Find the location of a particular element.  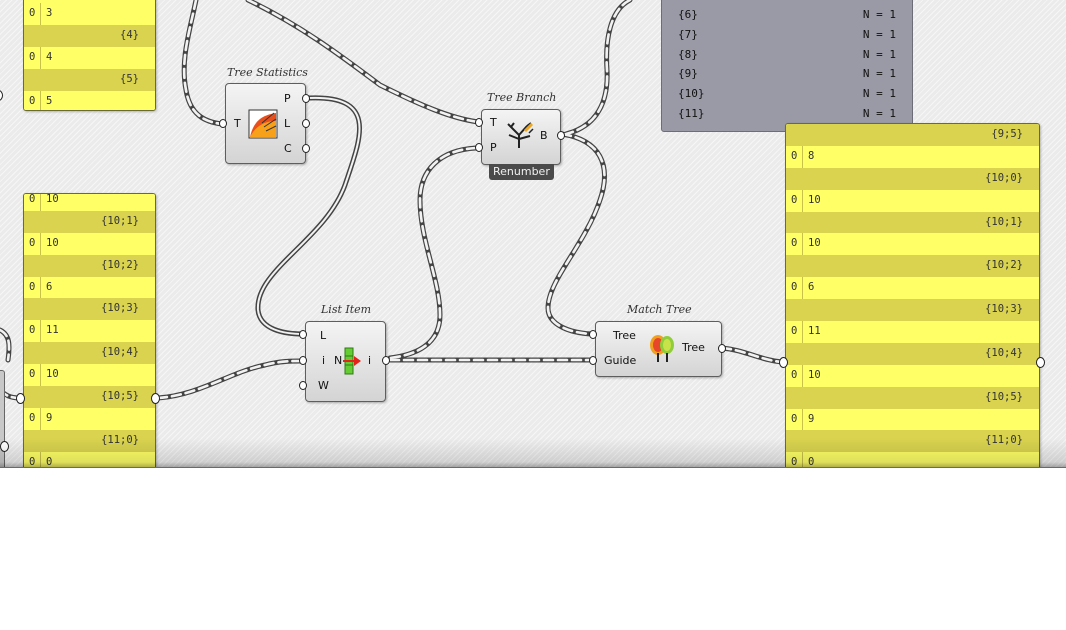

panel-value-row: 09 is located at coordinates (912, 419).